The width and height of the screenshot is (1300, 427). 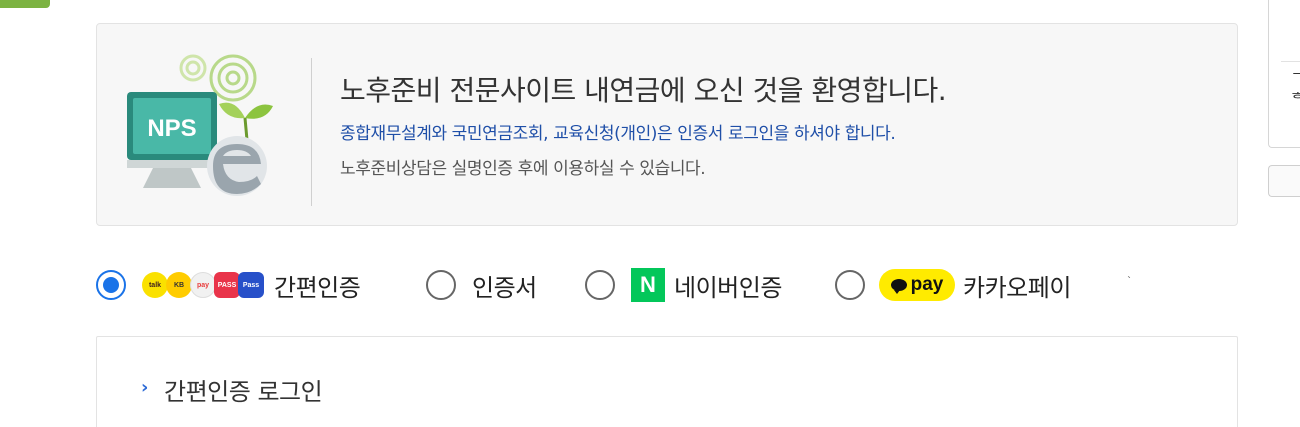 I want to click on radio-cert-auth, so click(x=441, y=285).